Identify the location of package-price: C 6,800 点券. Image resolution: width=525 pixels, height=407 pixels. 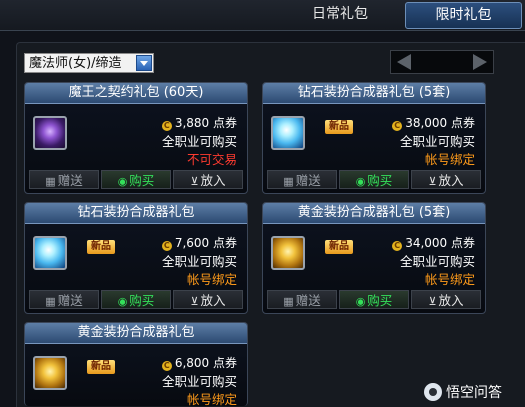
(199, 362).